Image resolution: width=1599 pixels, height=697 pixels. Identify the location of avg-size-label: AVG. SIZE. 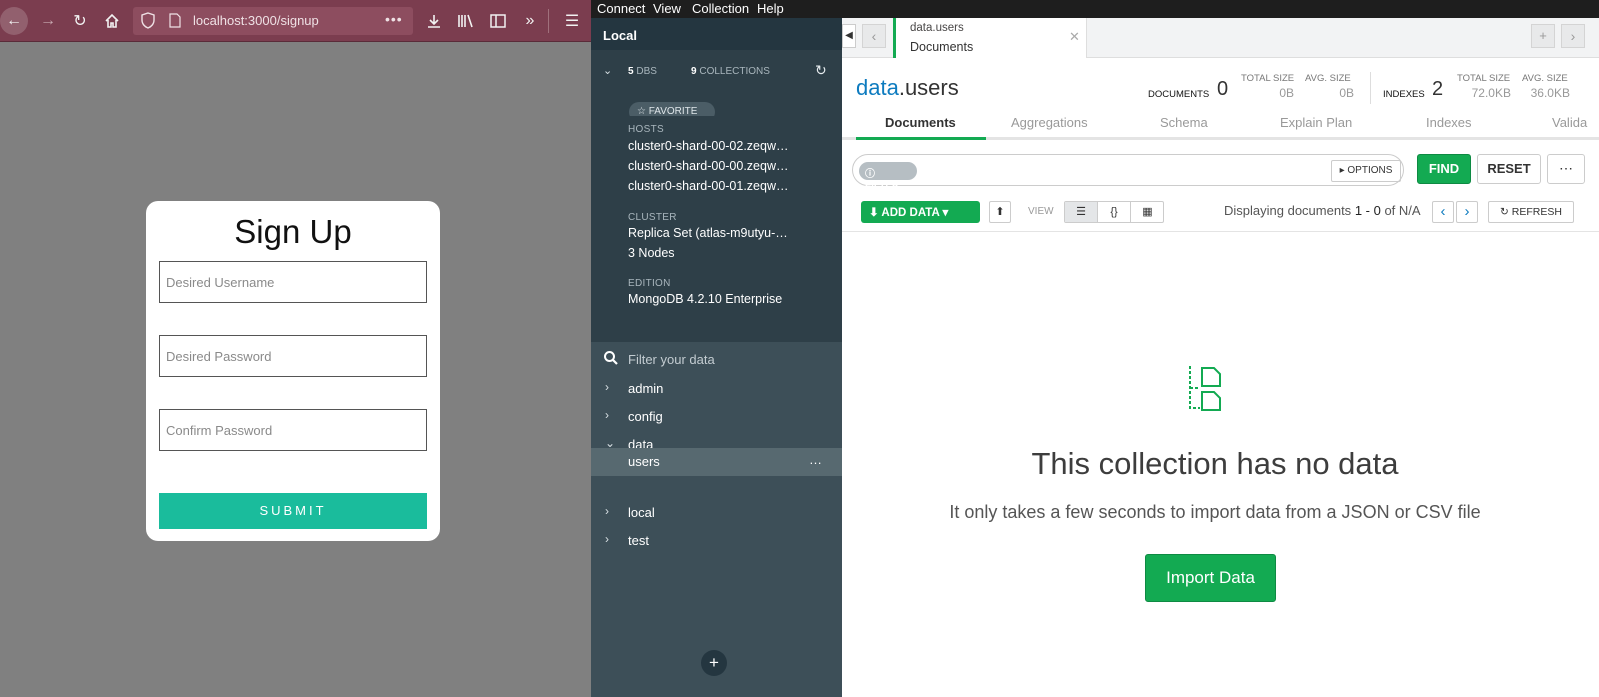
(1328, 78).